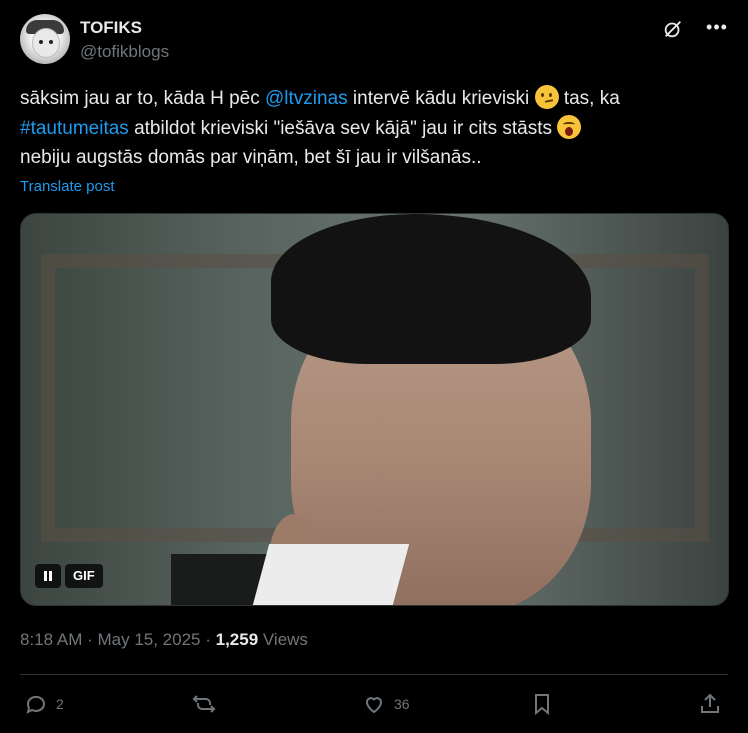 Image resolution: width=748 pixels, height=733 pixels. What do you see at coordinates (717, 29) in the screenshot?
I see `more-options-icon: •••` at bounding box center [717, 29].